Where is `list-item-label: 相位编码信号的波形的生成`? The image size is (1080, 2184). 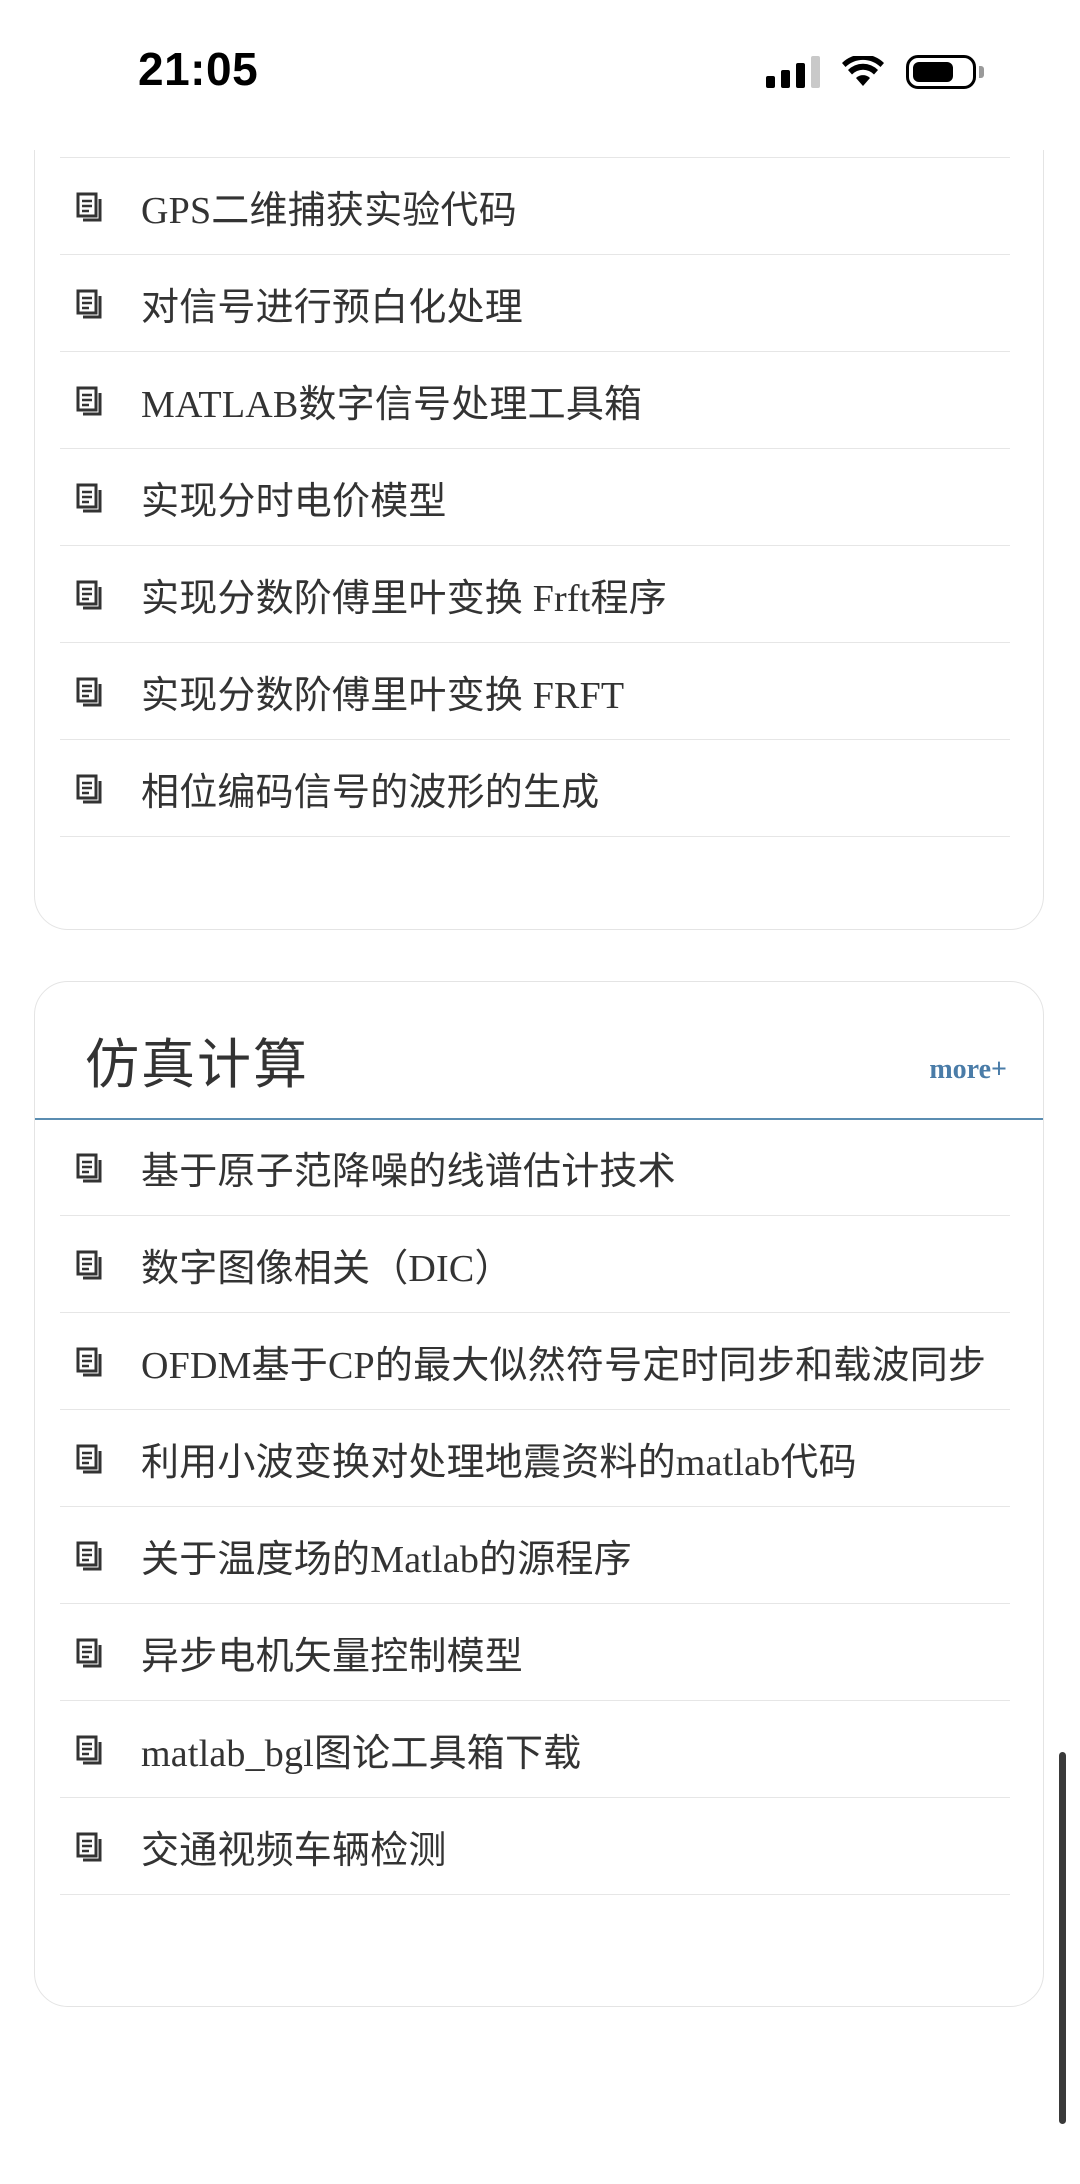
list-item-label: 相位编码信号的波形的生成 is located at coordinates (370, 792).